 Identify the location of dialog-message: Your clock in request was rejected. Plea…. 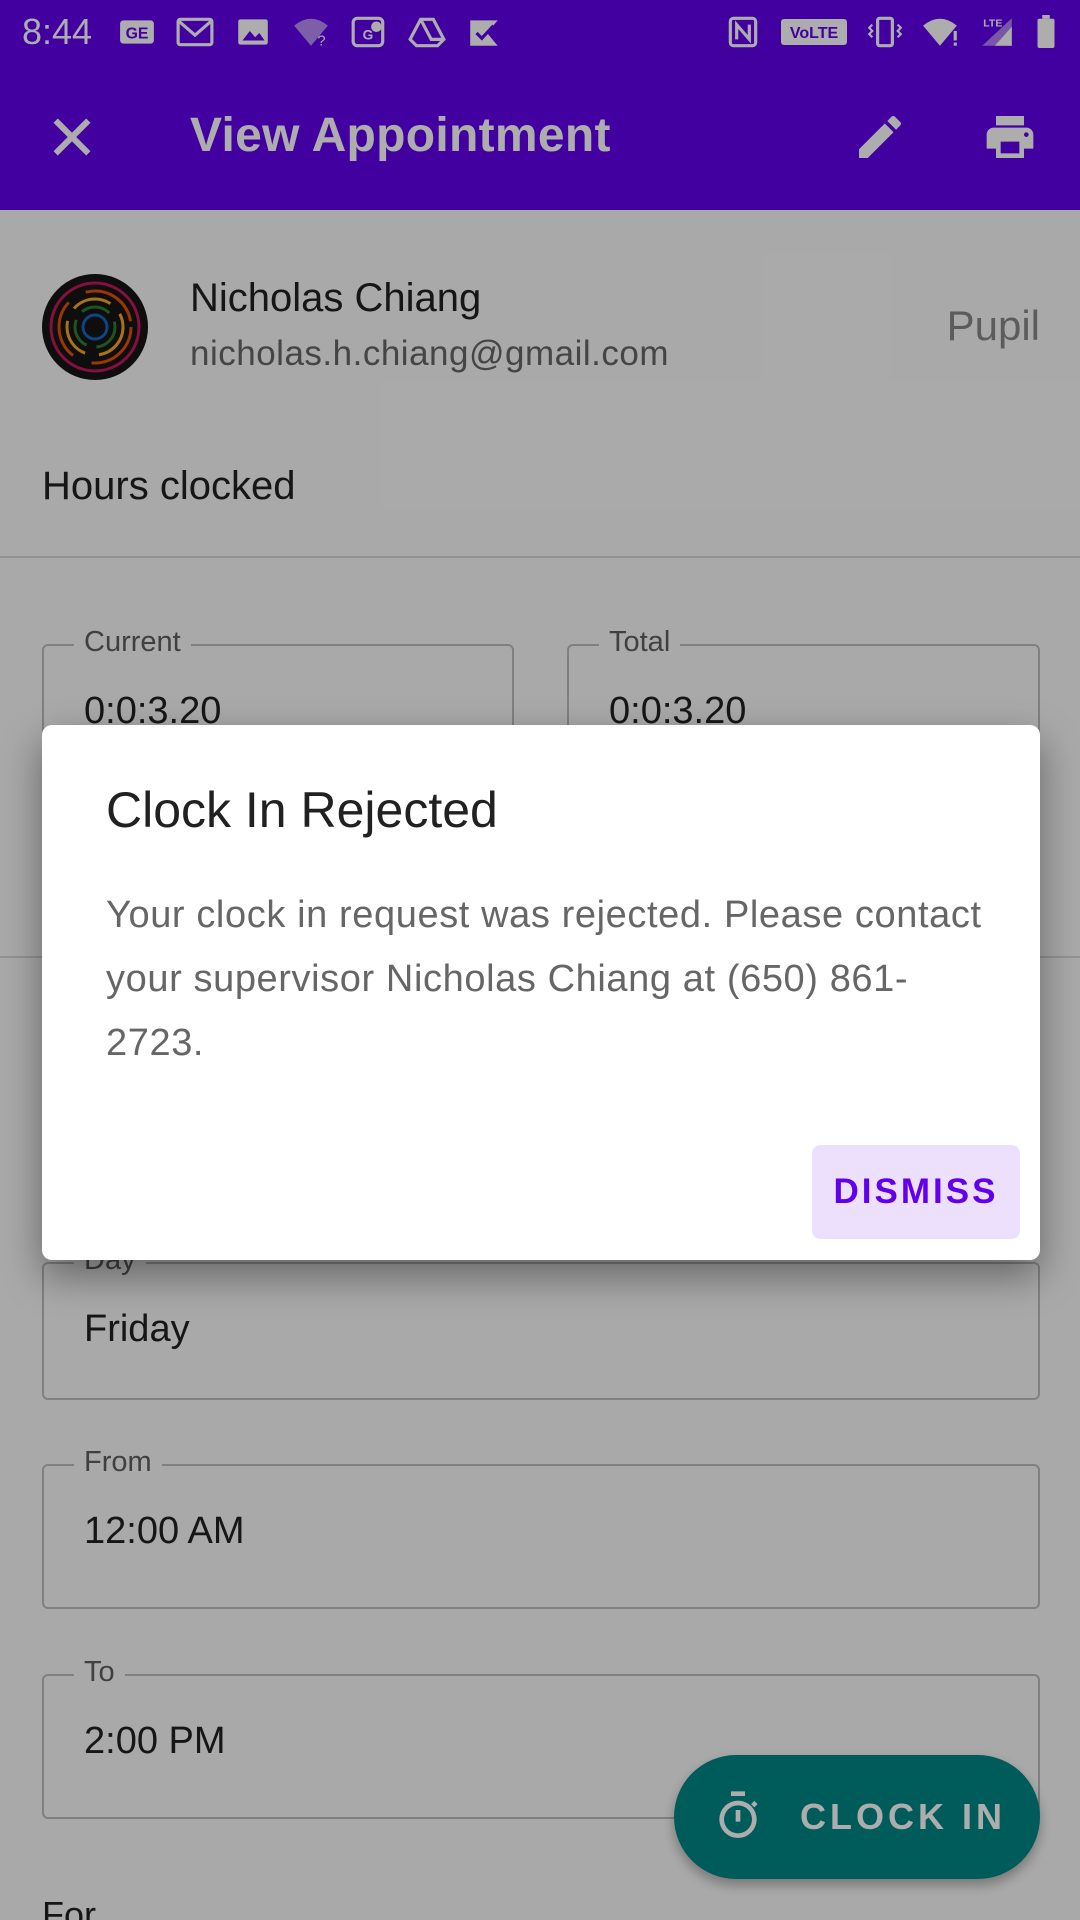
(544, 979).